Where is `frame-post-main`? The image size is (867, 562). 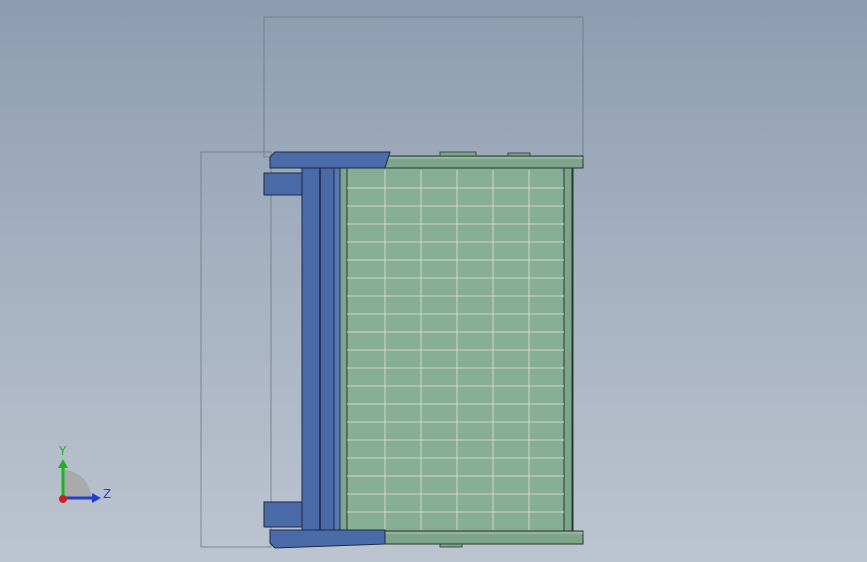 frame-post-main is located at coordinates (311, 349).